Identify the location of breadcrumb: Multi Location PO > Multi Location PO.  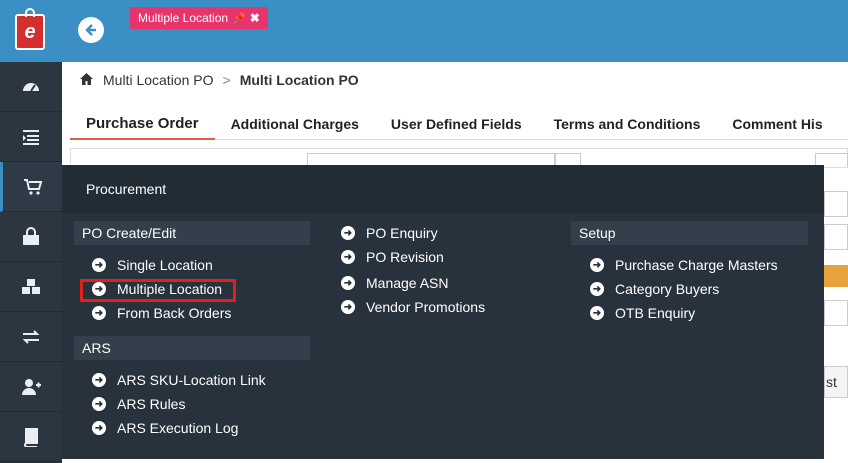
(219, 80).